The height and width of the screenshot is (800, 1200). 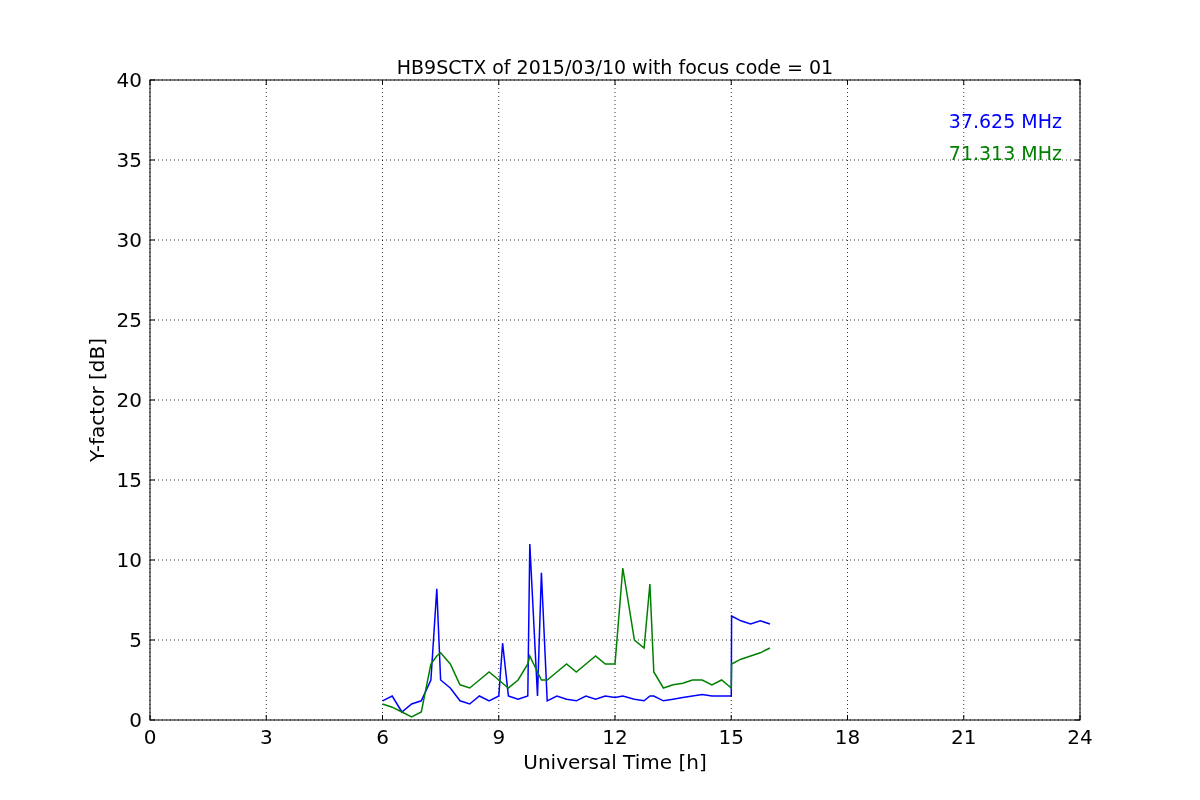 I want to click on tick-label: 10, so click(x=129, y=560).